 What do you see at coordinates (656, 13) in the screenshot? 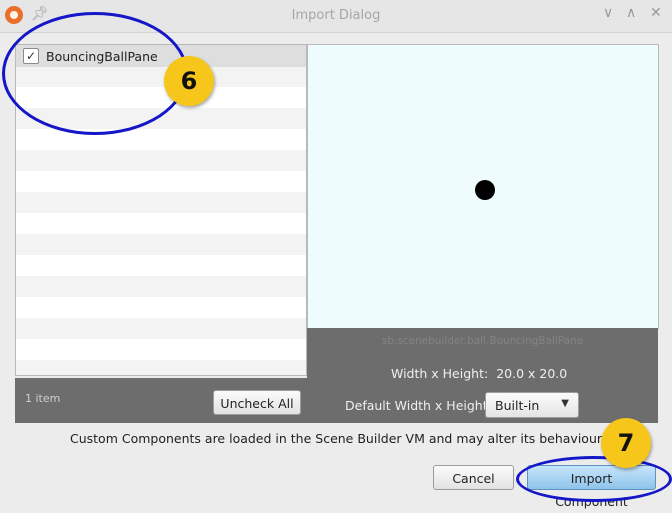
I see `close-icon: ✕` at bounding box center [656, 13].